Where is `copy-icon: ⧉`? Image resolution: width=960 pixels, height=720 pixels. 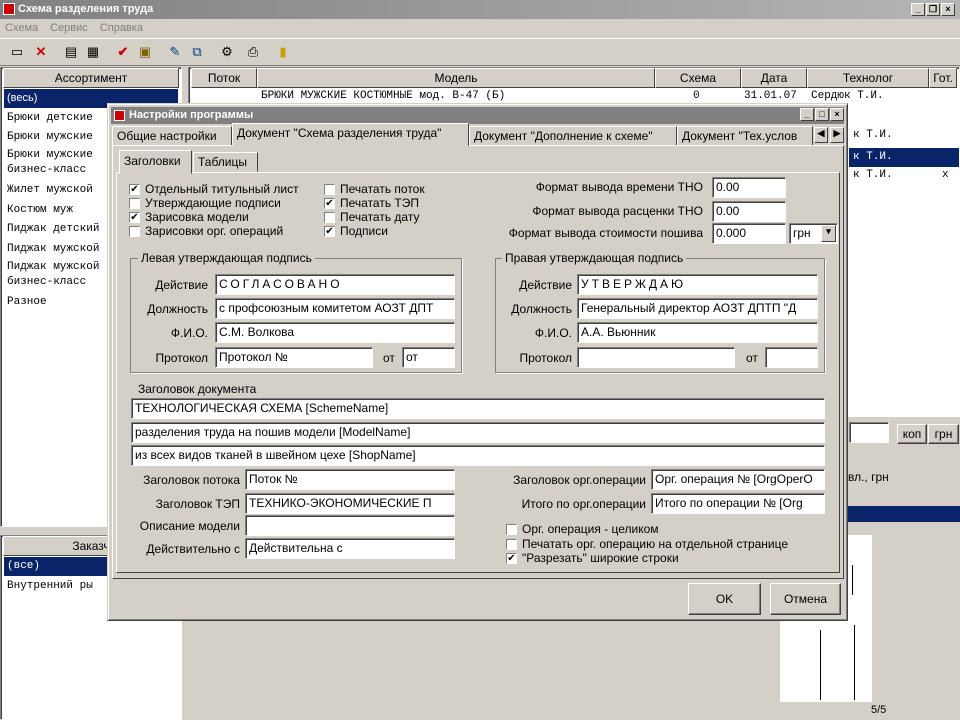
copy-icon: ⧉ is located at coordinates (197, 52).